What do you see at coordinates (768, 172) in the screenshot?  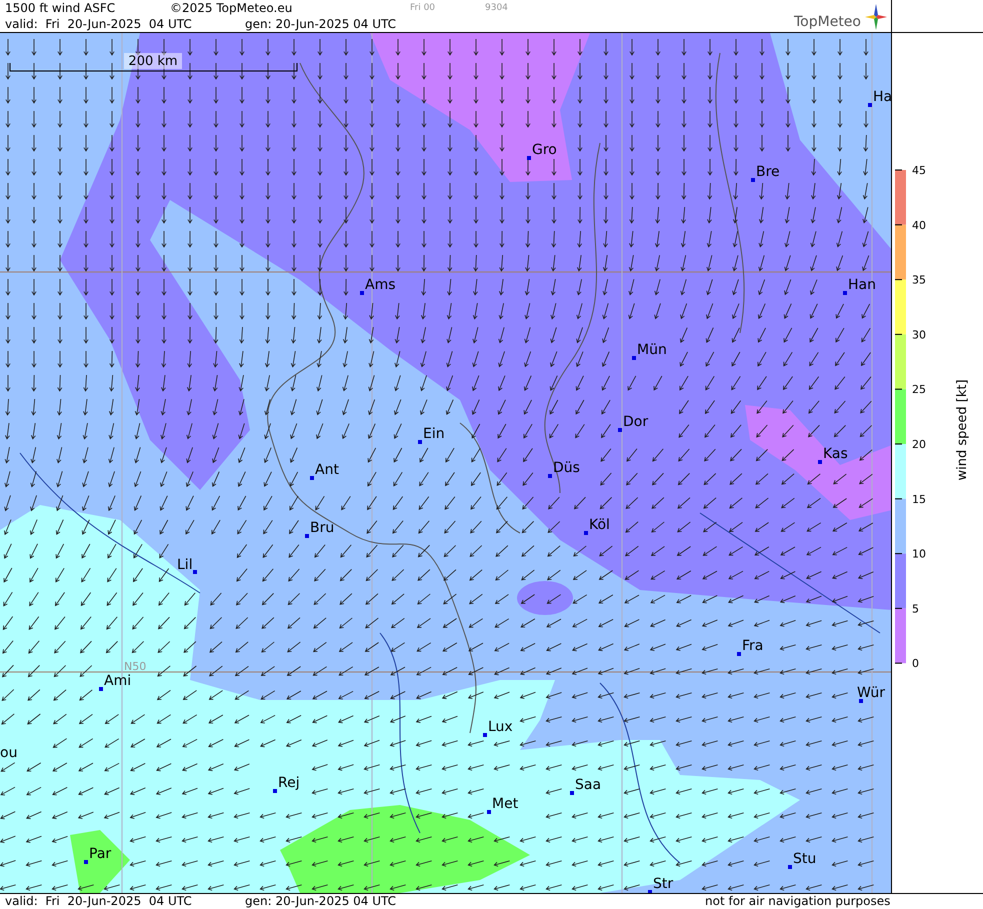 I see `city-label: Bre` at bounding box center [768, 172].